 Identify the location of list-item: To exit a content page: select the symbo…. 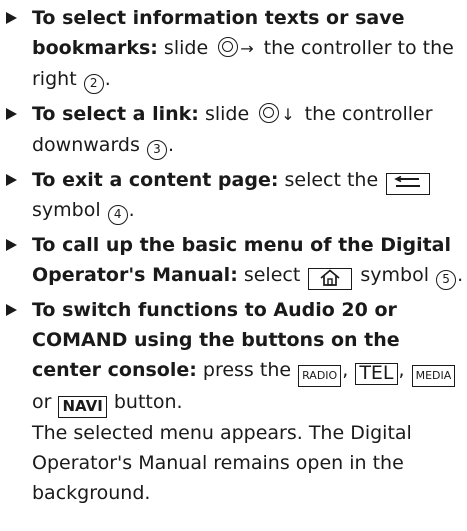
(236, 195).